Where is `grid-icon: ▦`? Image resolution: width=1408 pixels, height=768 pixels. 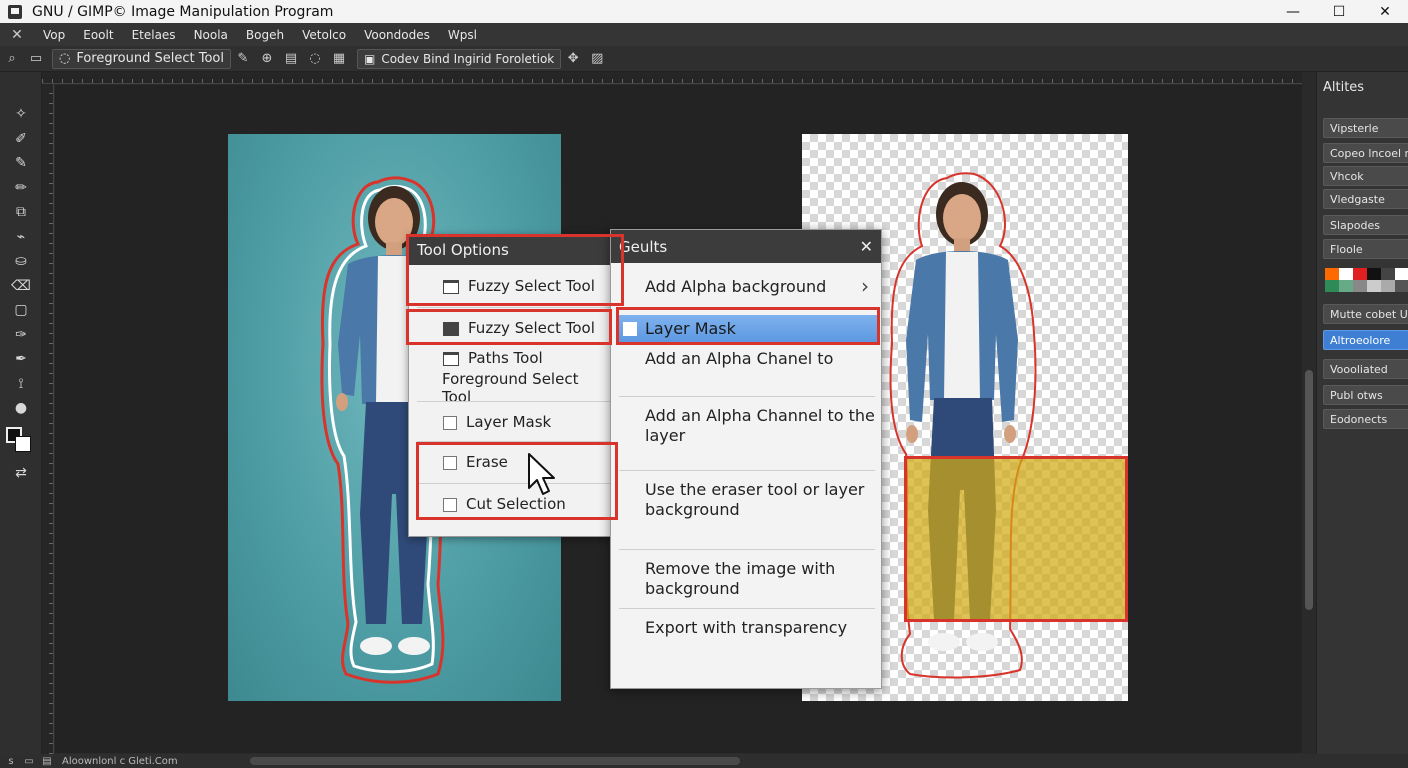 grid-icon: ▦ is located at coordinates (339, 59).